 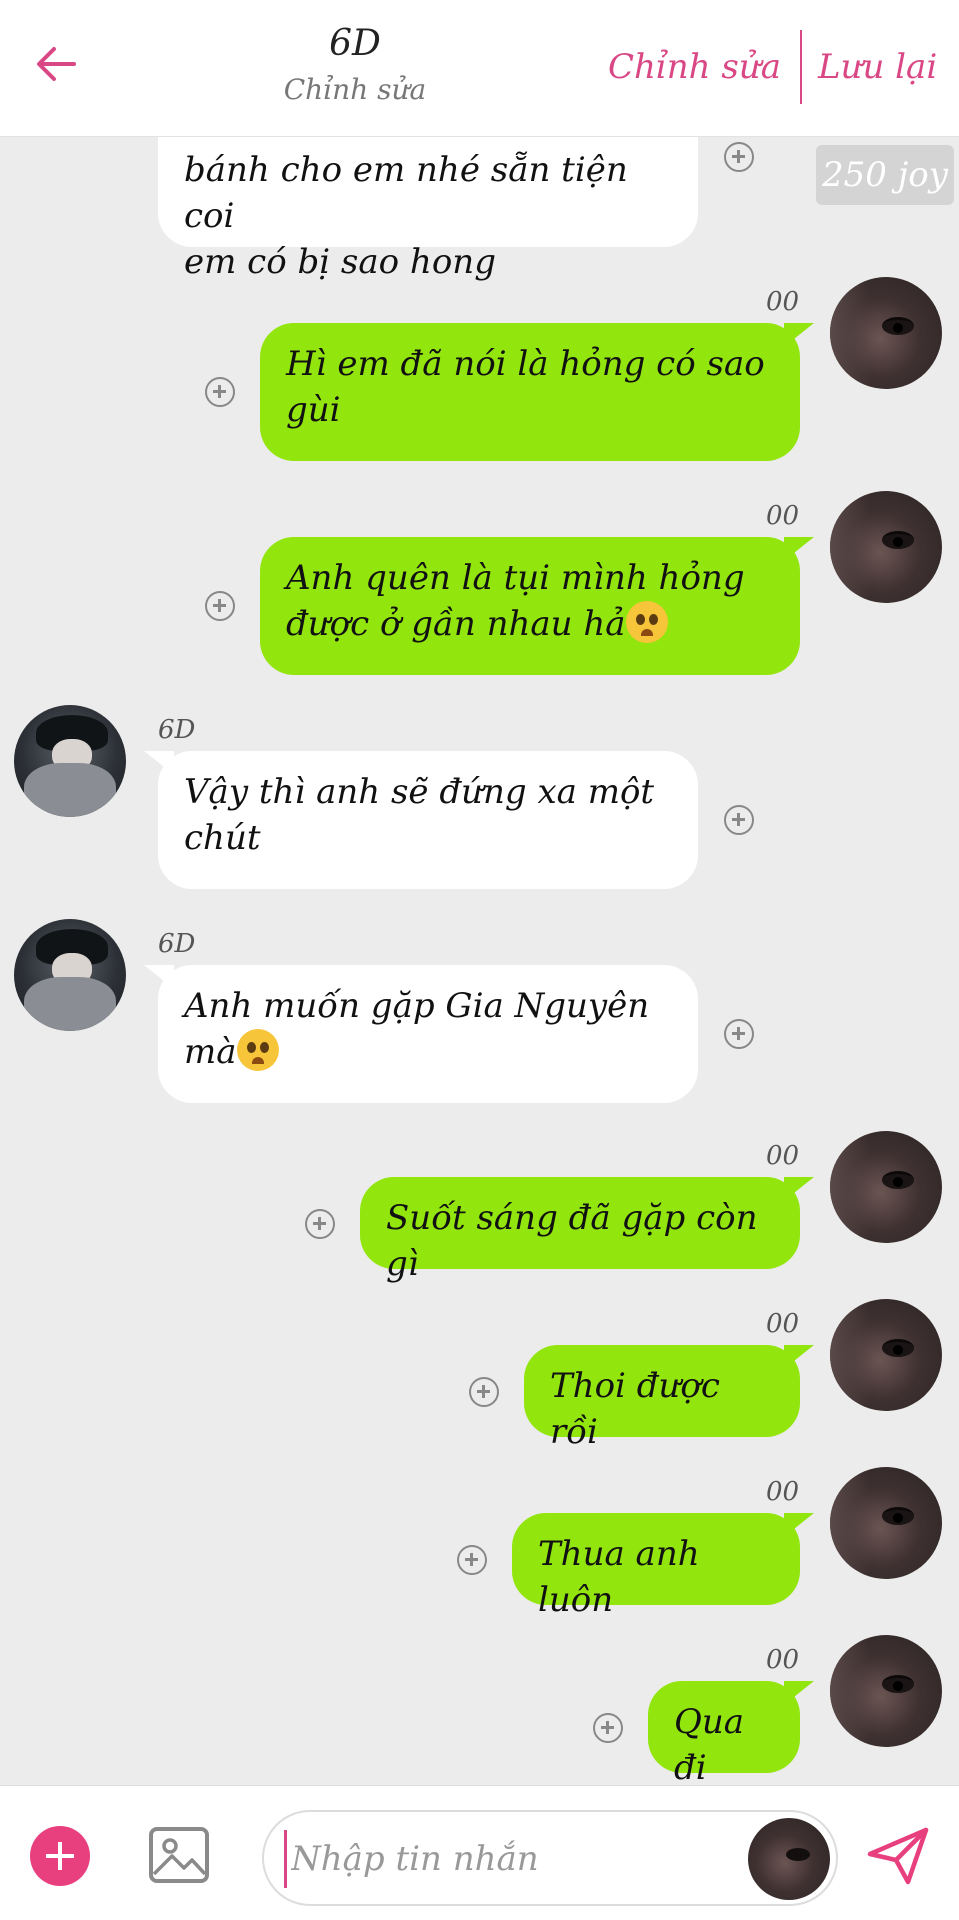 What do you see at coordinates (877, 67) in the screenshot?
I see `save-button: Lưu lại` at bounding box center [877, 67].